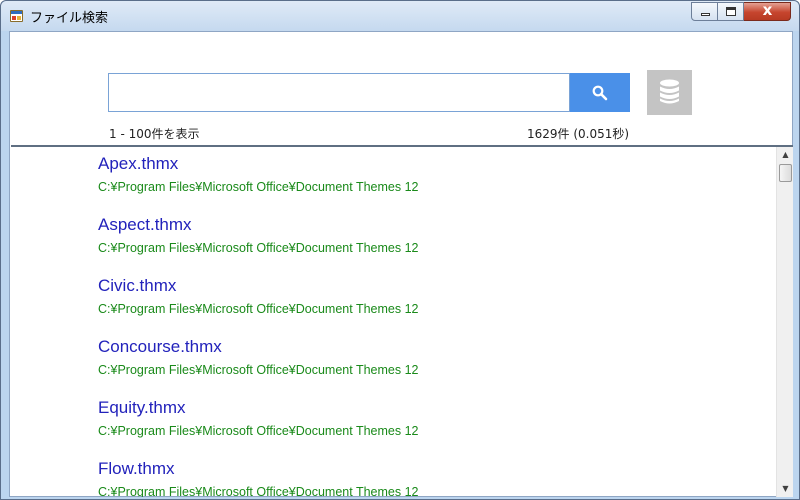  I want to click on scroll-down-arrow-icon: ▼, so click(785, 489).